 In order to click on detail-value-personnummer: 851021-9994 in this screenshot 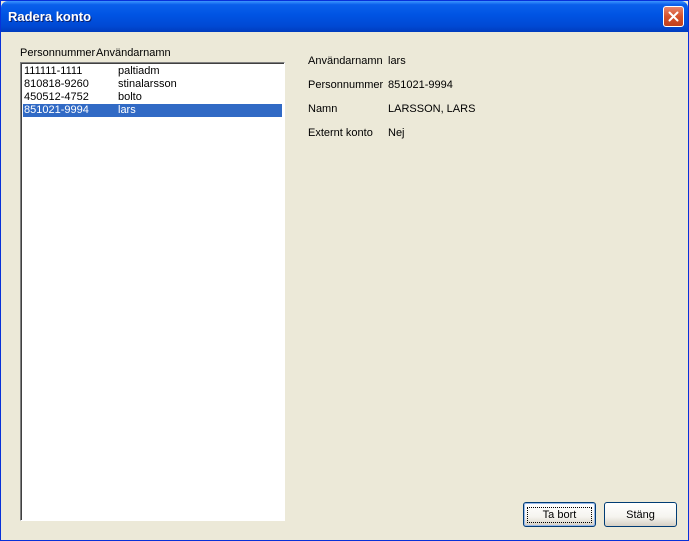, I will do `click(420, 85)`.